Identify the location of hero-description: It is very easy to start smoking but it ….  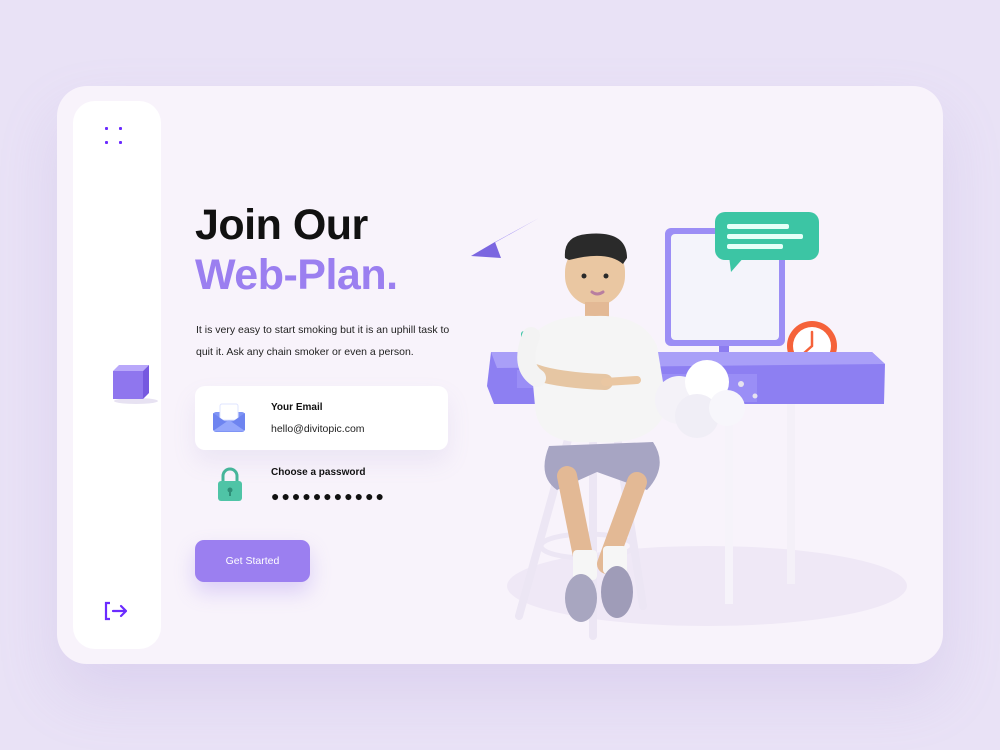
(323, 341).